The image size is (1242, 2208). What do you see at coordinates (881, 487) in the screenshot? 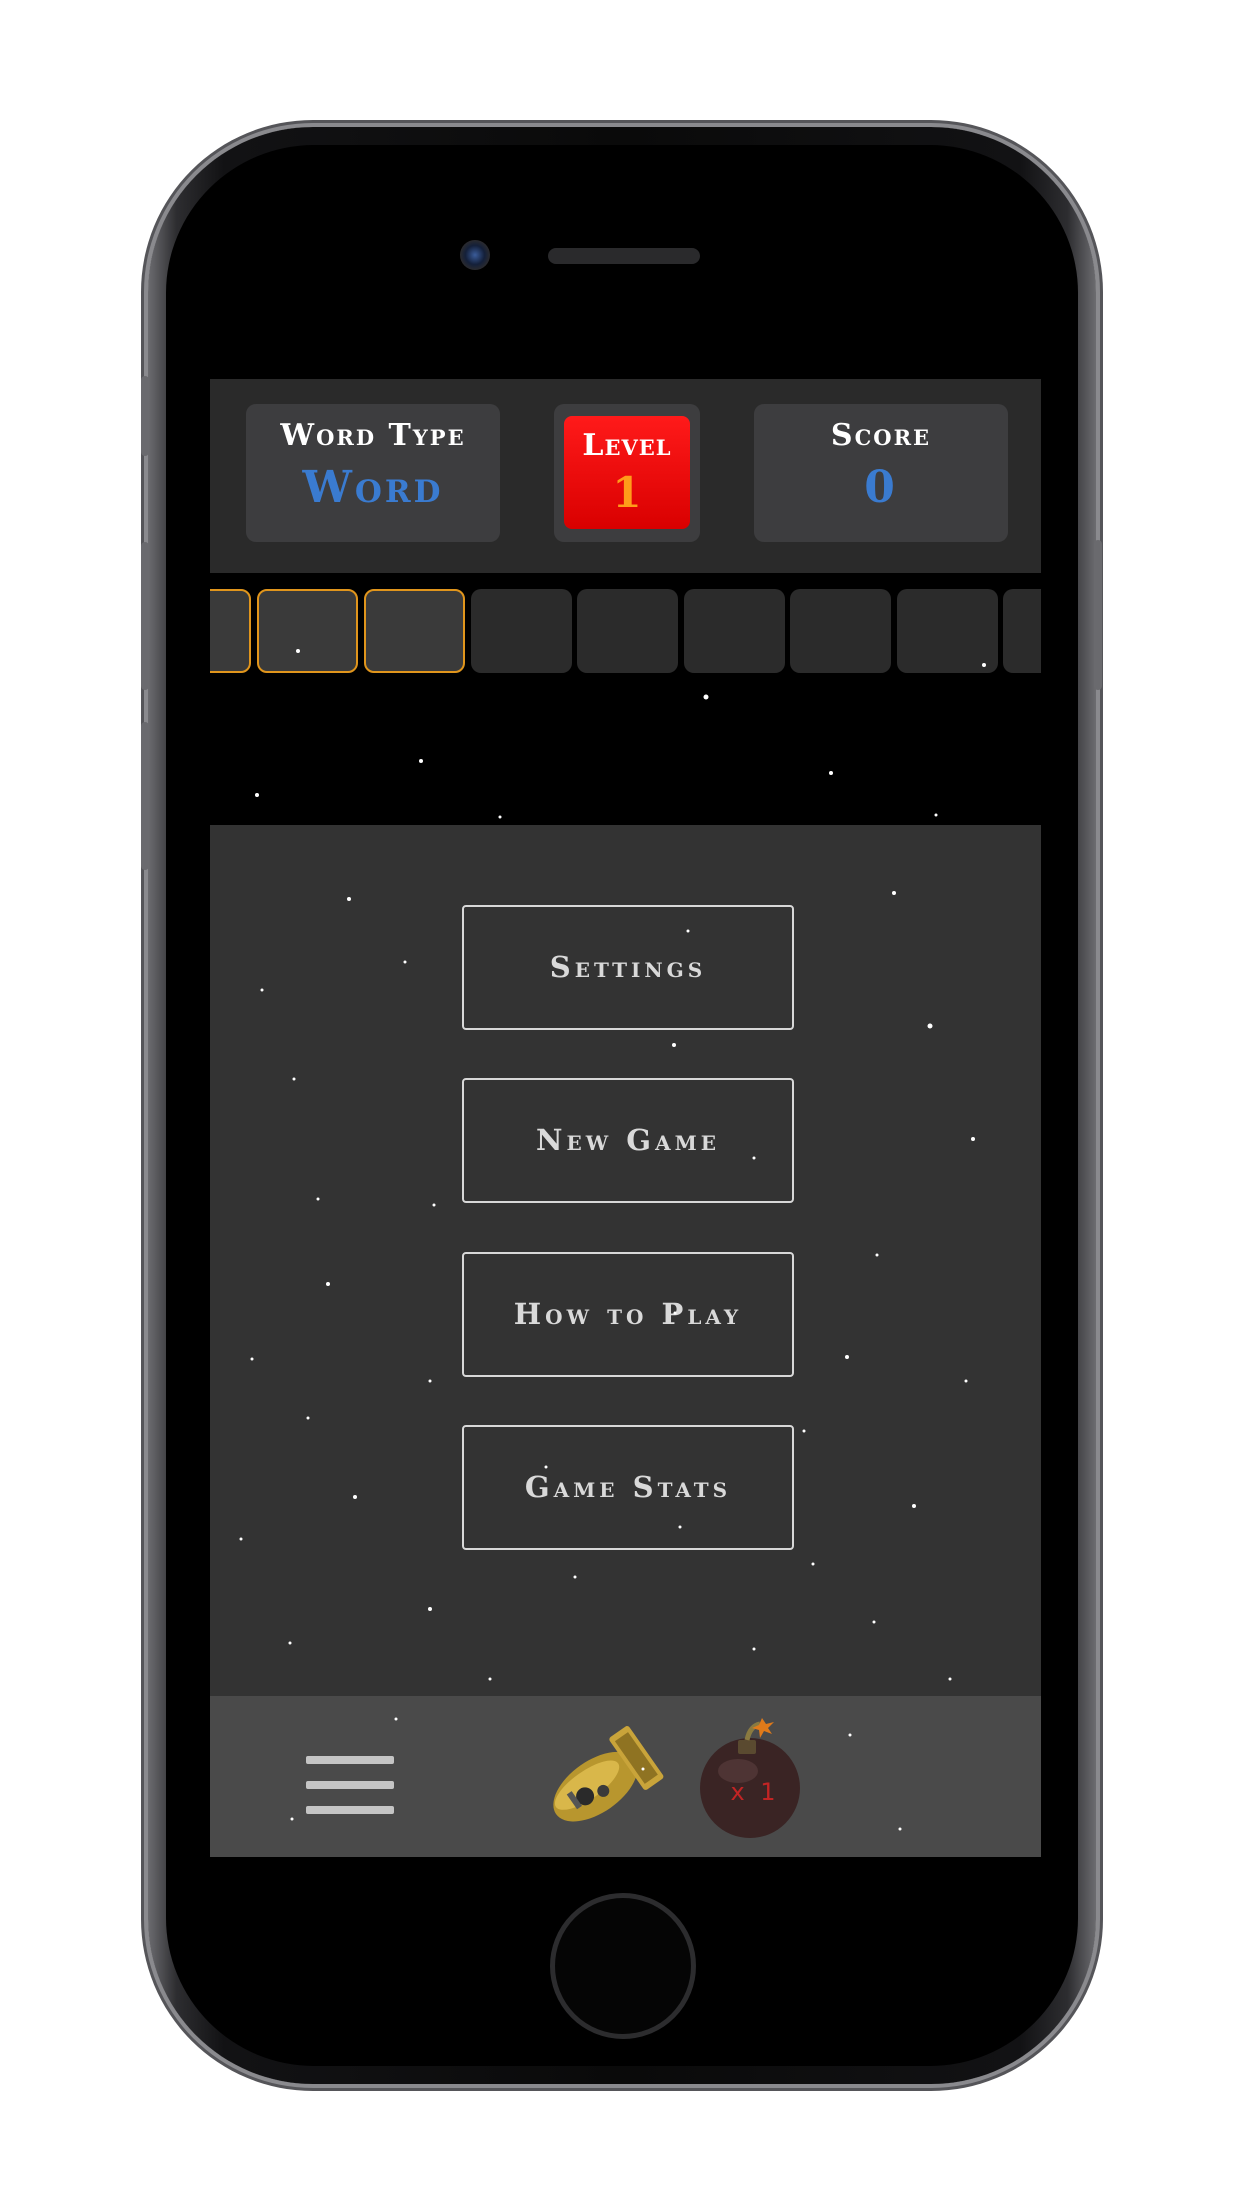
I see `score-value: 0` at bounding box center [881, 487].